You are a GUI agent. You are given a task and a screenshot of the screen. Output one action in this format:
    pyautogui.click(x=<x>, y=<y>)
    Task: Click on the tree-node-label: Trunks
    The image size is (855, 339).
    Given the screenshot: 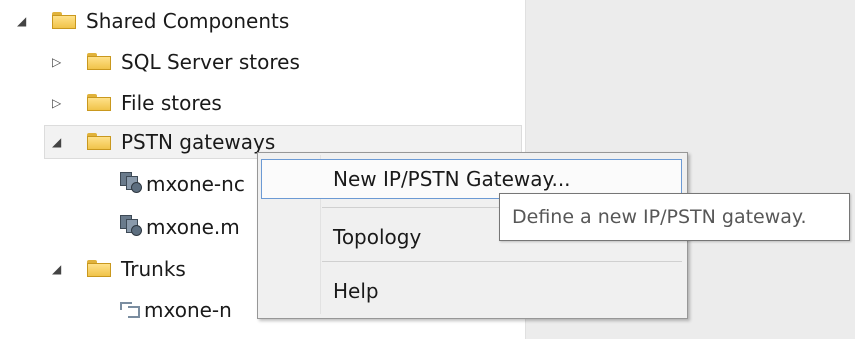 What is the action you would take?
    pyautogui.click(x=153, y=269)
    